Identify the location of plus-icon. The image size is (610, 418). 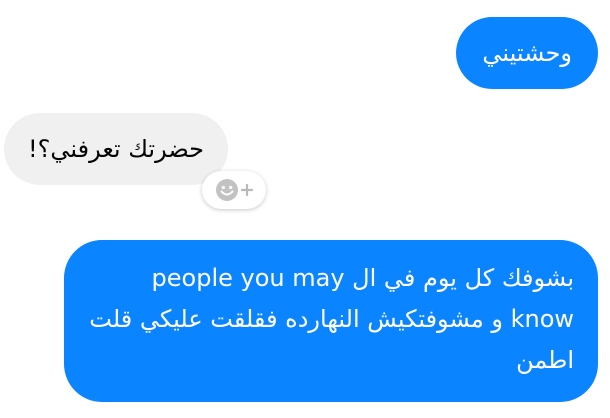
(247, 190).